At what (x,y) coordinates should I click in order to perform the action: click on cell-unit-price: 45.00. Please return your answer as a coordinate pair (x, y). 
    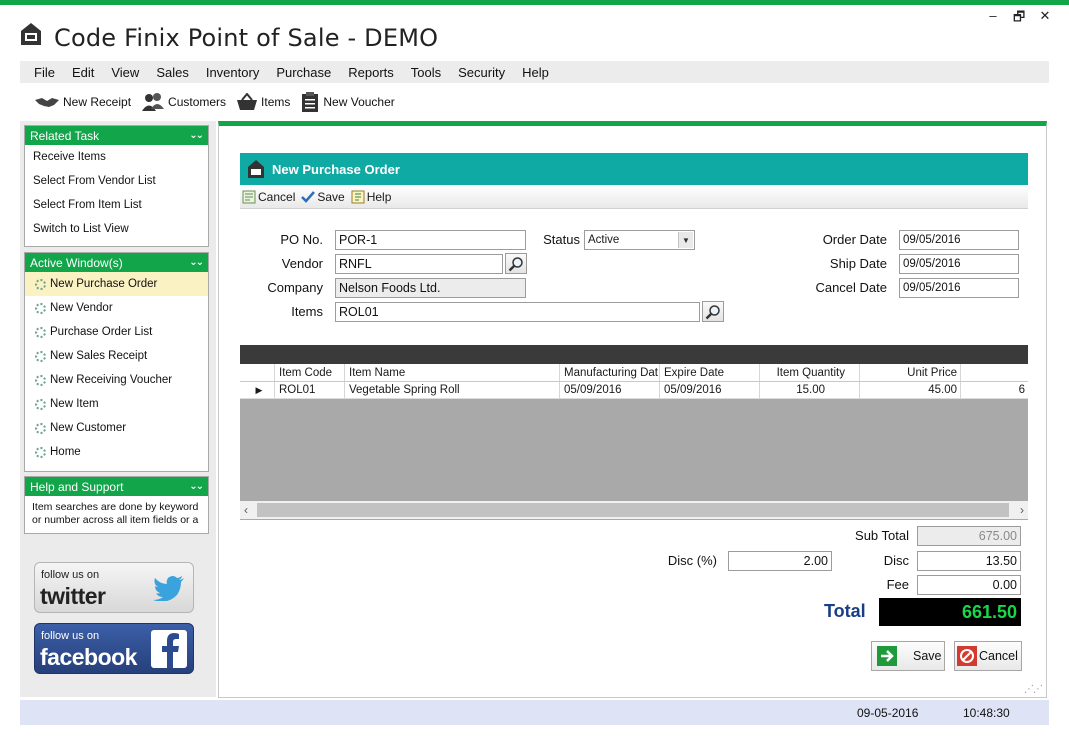
    Looking at the image, I should click on (910, 390).